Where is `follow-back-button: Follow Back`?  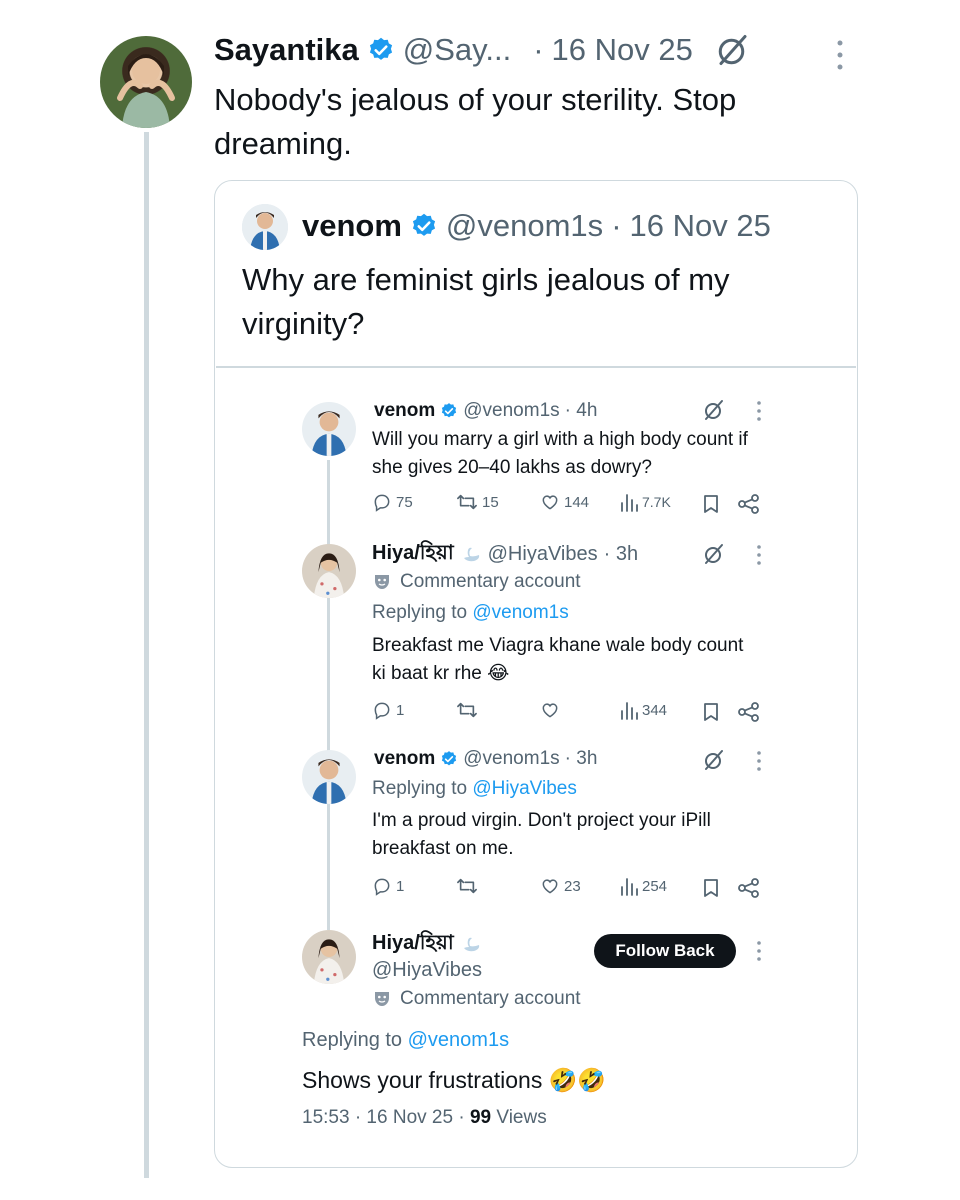 follow-back-button: Follow Back is located at coordinates (665, 951).